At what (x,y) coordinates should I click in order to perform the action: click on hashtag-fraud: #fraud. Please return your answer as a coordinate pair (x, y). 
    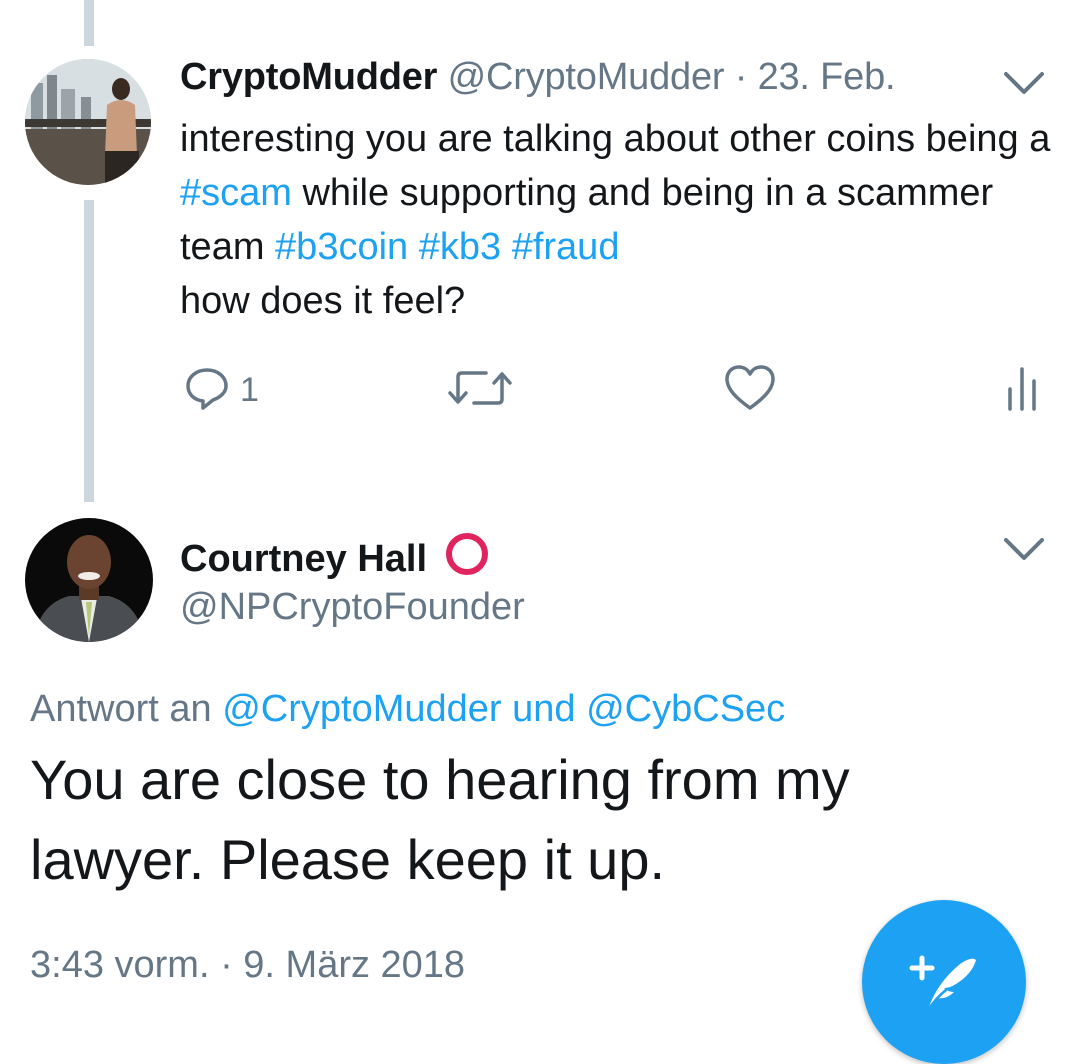
    Looking at the image, I should click on (566, 247).